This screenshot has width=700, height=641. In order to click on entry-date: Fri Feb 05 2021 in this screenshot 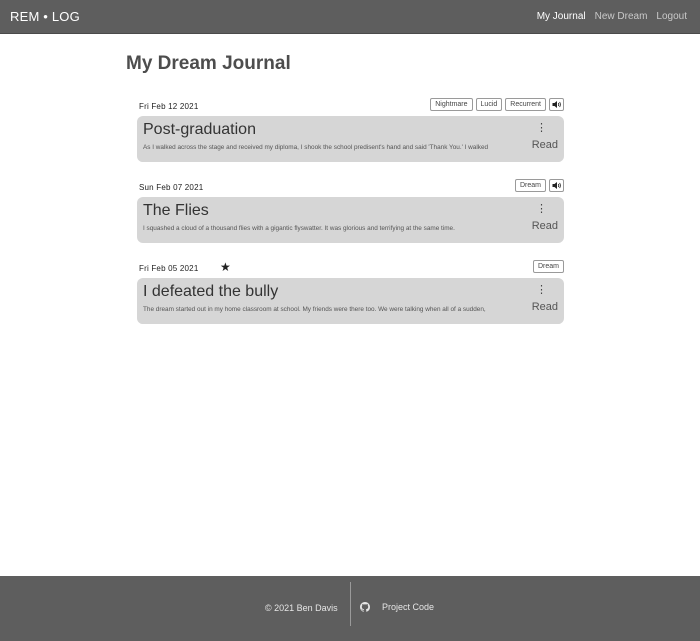, I will do `click(169, 268)`.